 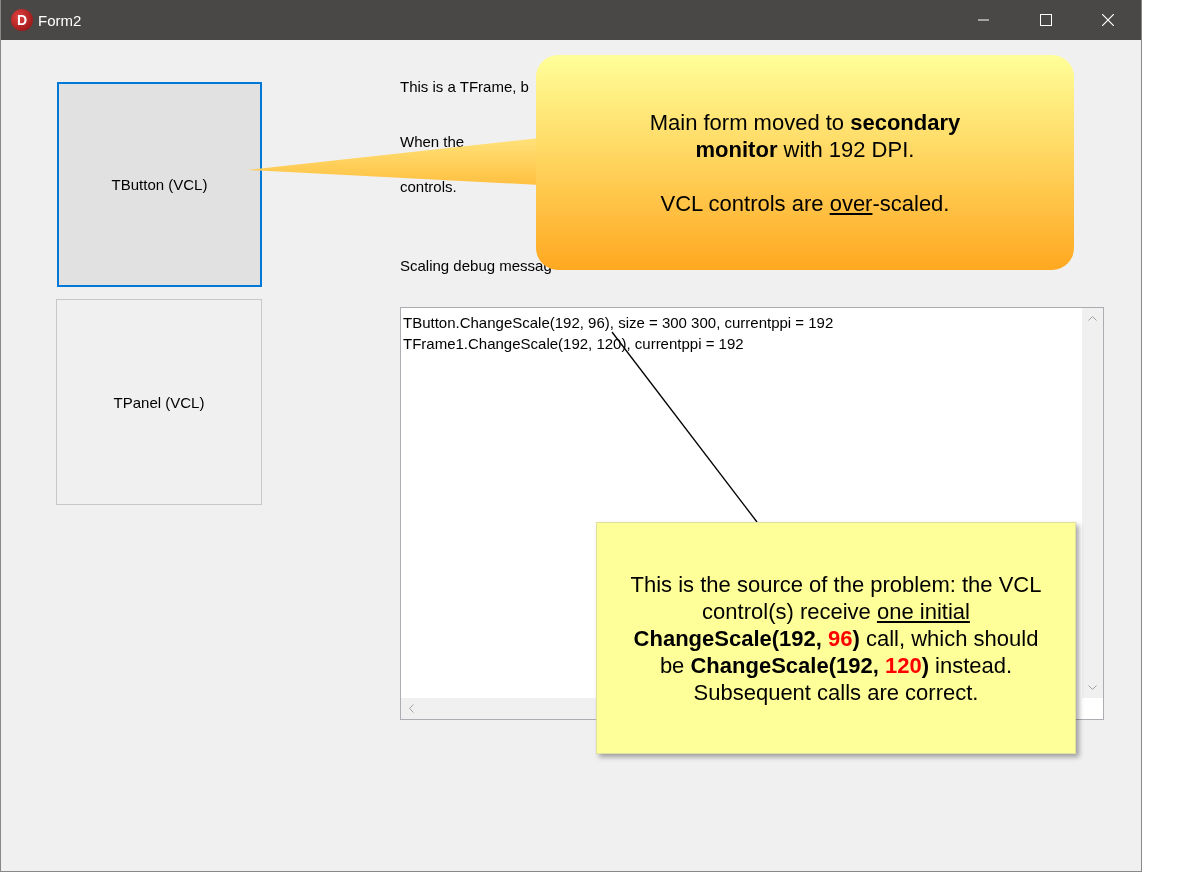 What do you see at coordinates (618, 323) in the screenshot?
I see `memo-line: TButton.ChangeScale(192, 96), size = 300 300, currentppi = 192` at bounding box center [618, 323].